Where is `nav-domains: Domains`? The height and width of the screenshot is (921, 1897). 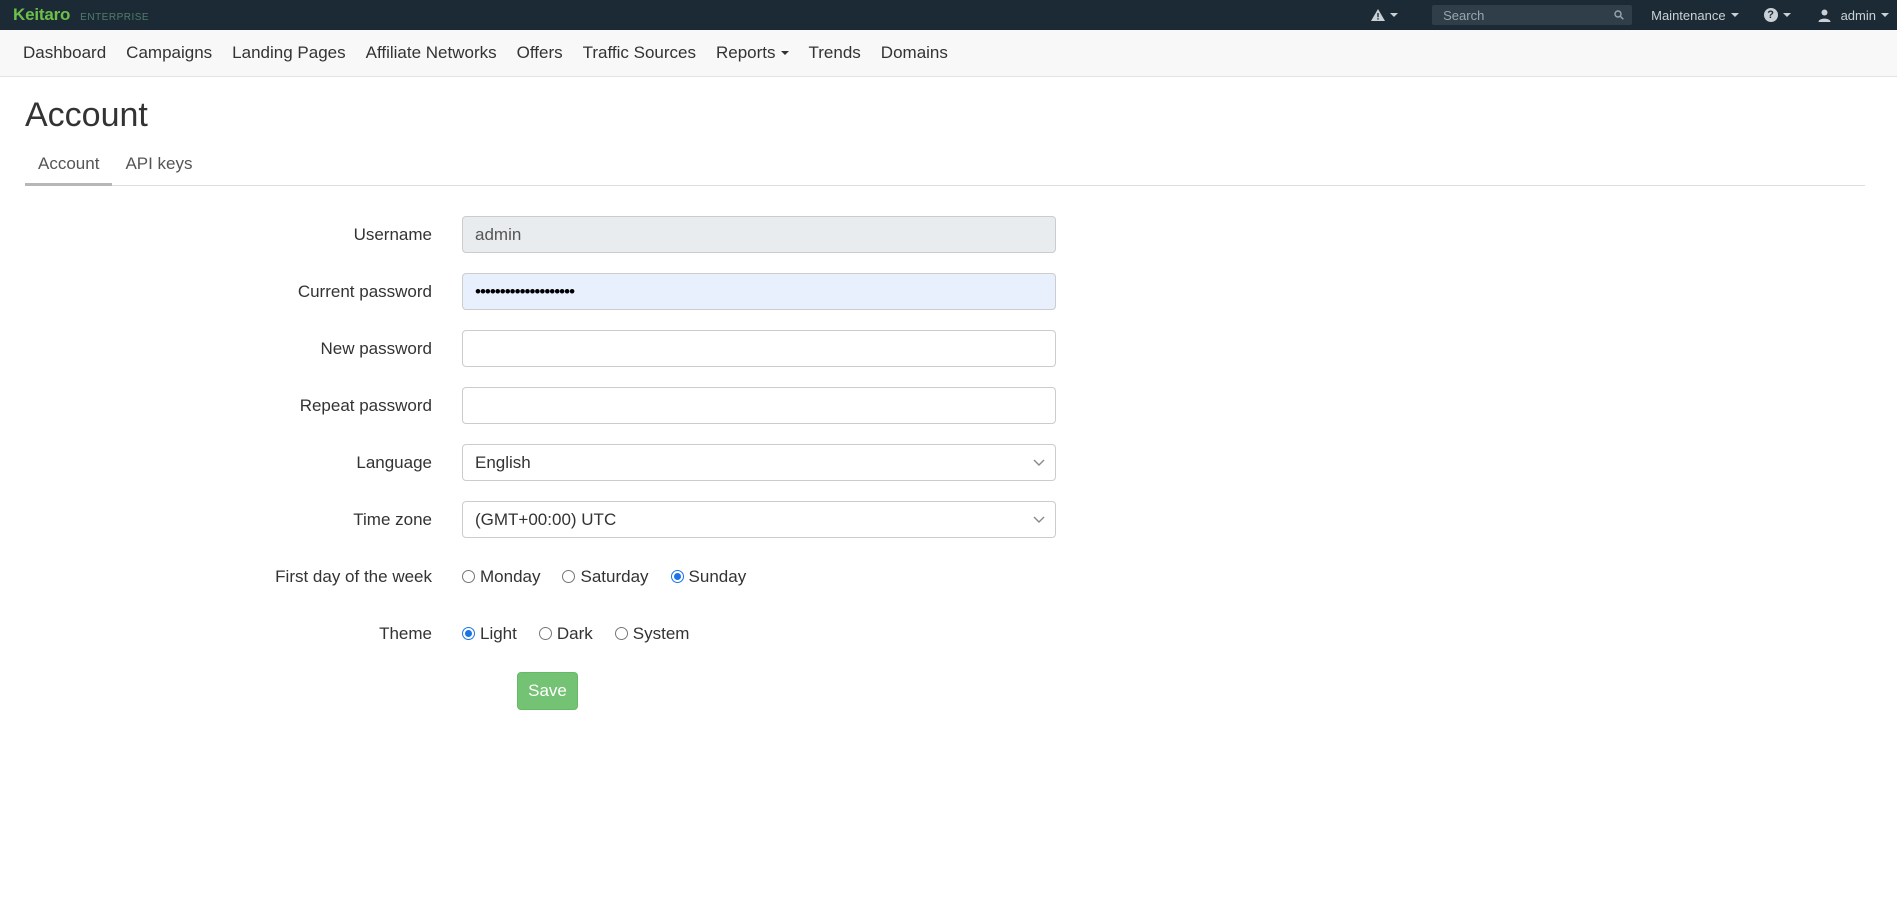
nav-domains: Domains is located at coordinates (914, 53).